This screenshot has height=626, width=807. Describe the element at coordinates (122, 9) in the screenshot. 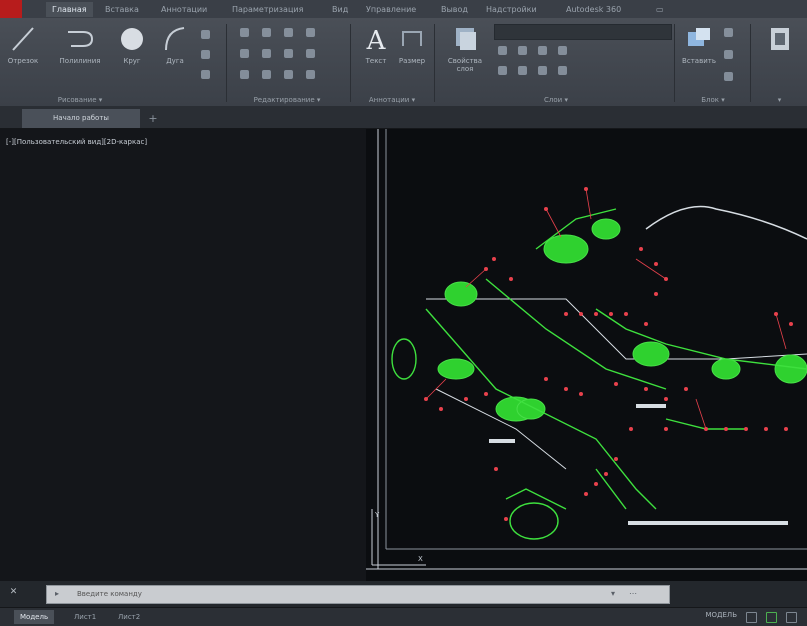

I see `tab-insert: Вставка` at that location.